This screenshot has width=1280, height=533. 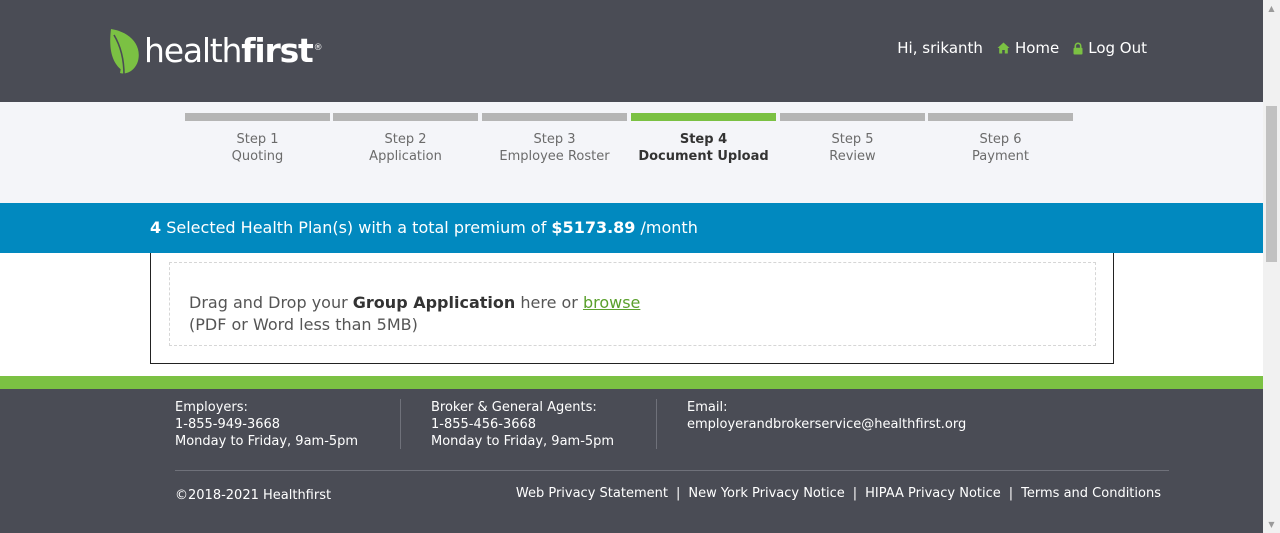 I want to click on step-2-number: Step 2, so click(x=405, y=139).